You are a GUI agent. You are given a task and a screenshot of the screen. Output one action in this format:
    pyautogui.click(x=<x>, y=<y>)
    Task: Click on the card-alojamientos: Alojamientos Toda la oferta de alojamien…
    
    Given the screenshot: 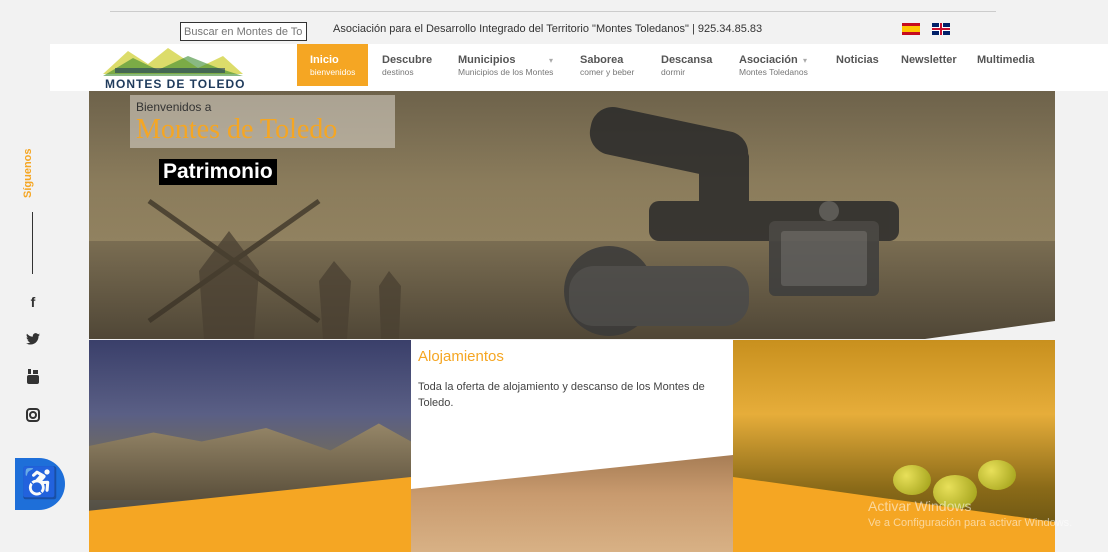 What is the action you would take?
    pyautogui.click(x=572, y=446)
    